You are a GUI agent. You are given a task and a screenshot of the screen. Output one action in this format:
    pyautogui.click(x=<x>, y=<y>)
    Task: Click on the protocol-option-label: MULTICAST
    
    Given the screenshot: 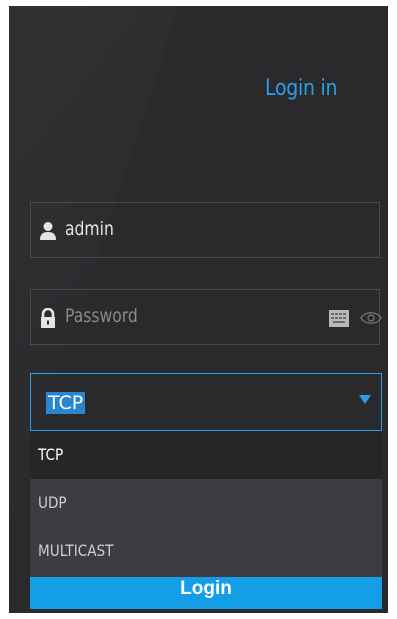 What is the action you would take?
    pyautogui.click(x=76, y=550)
    